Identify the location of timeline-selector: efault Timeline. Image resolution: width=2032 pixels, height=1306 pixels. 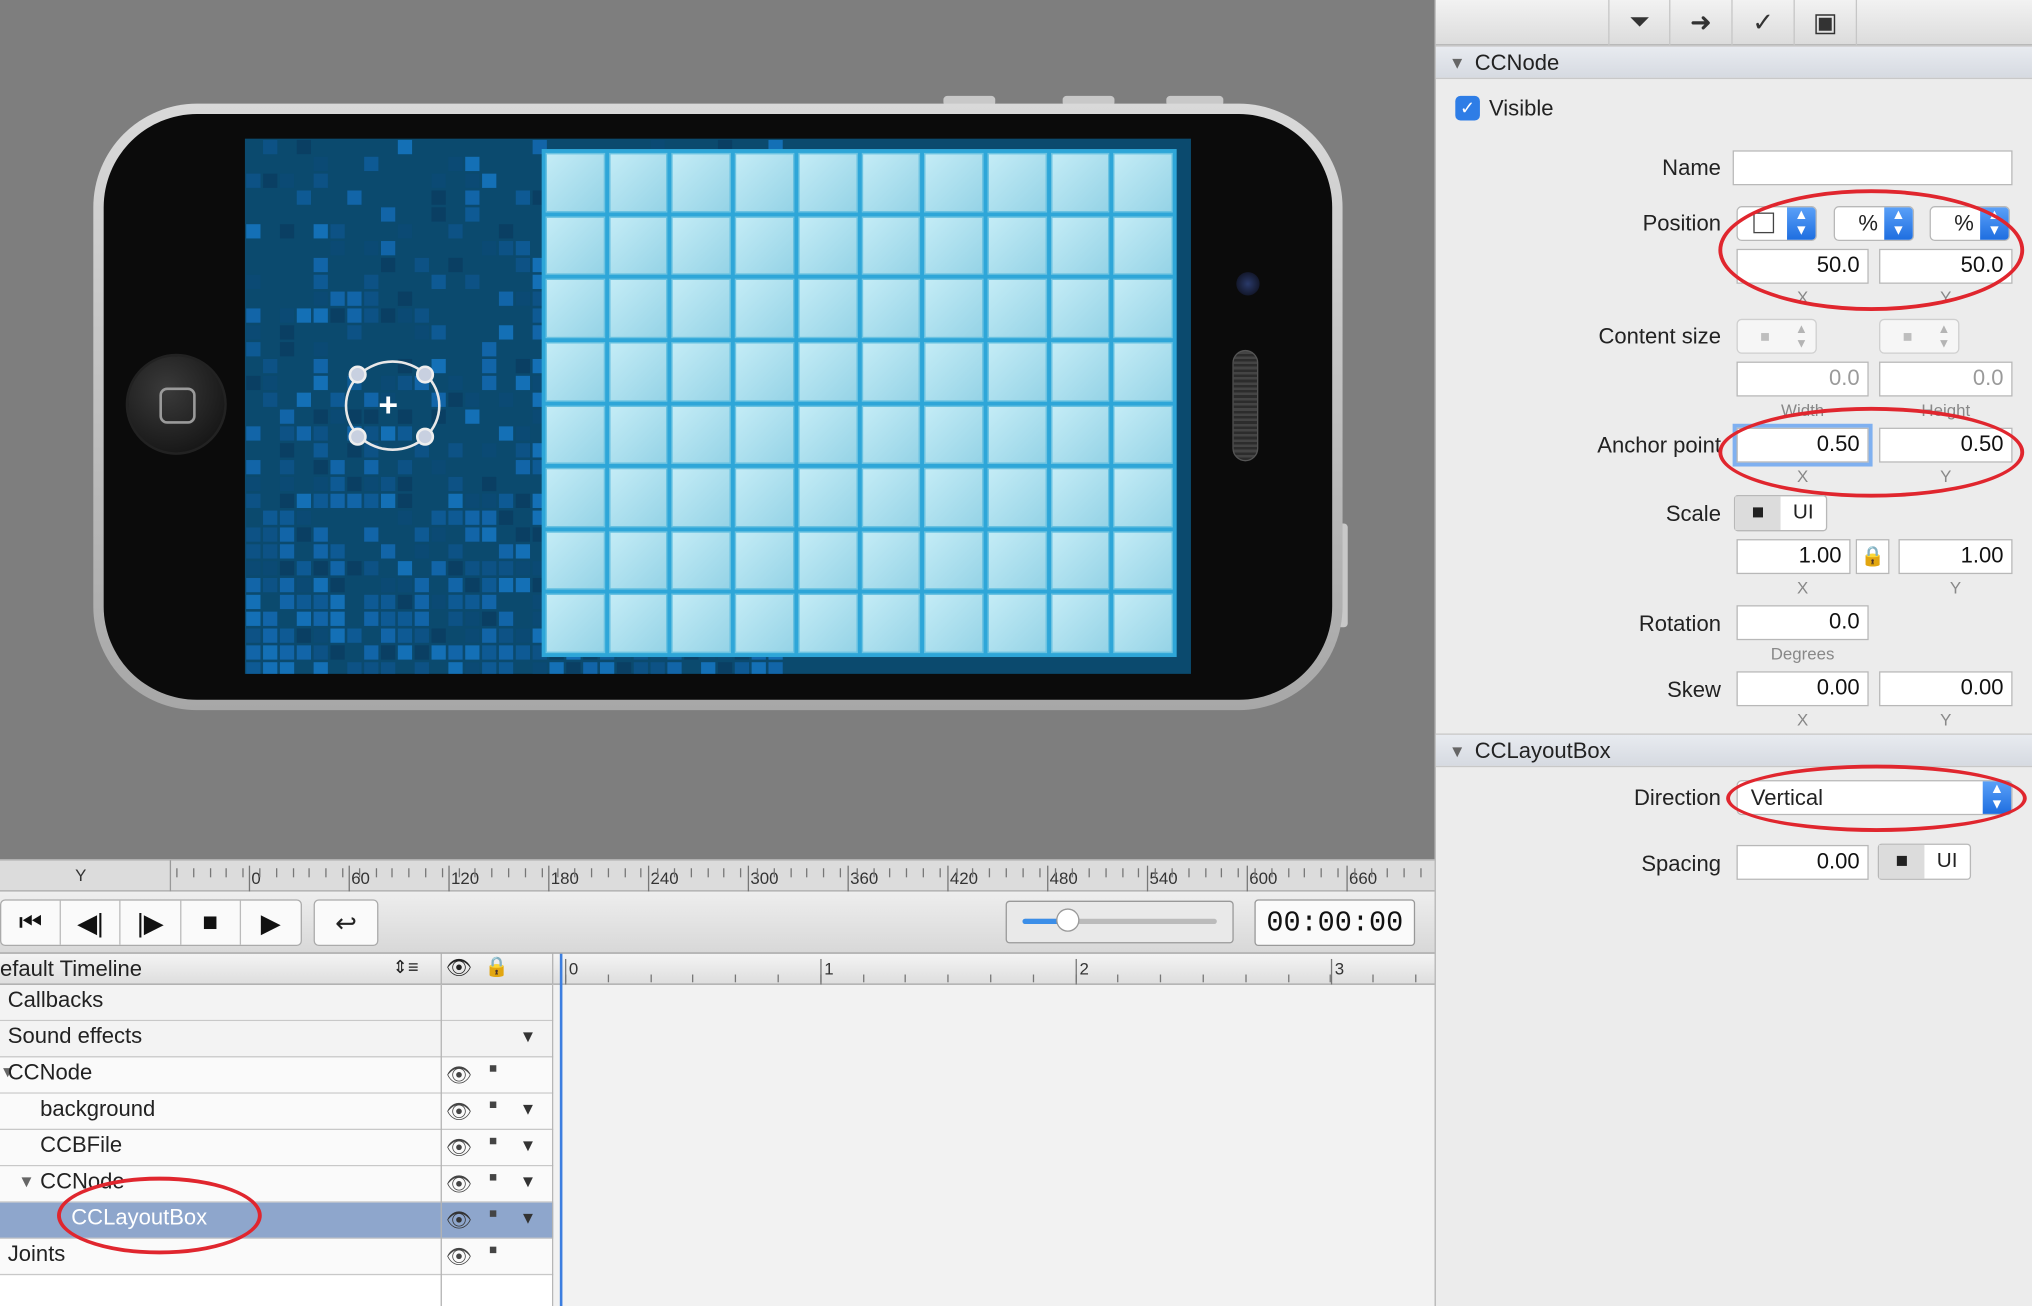
(220, 969).